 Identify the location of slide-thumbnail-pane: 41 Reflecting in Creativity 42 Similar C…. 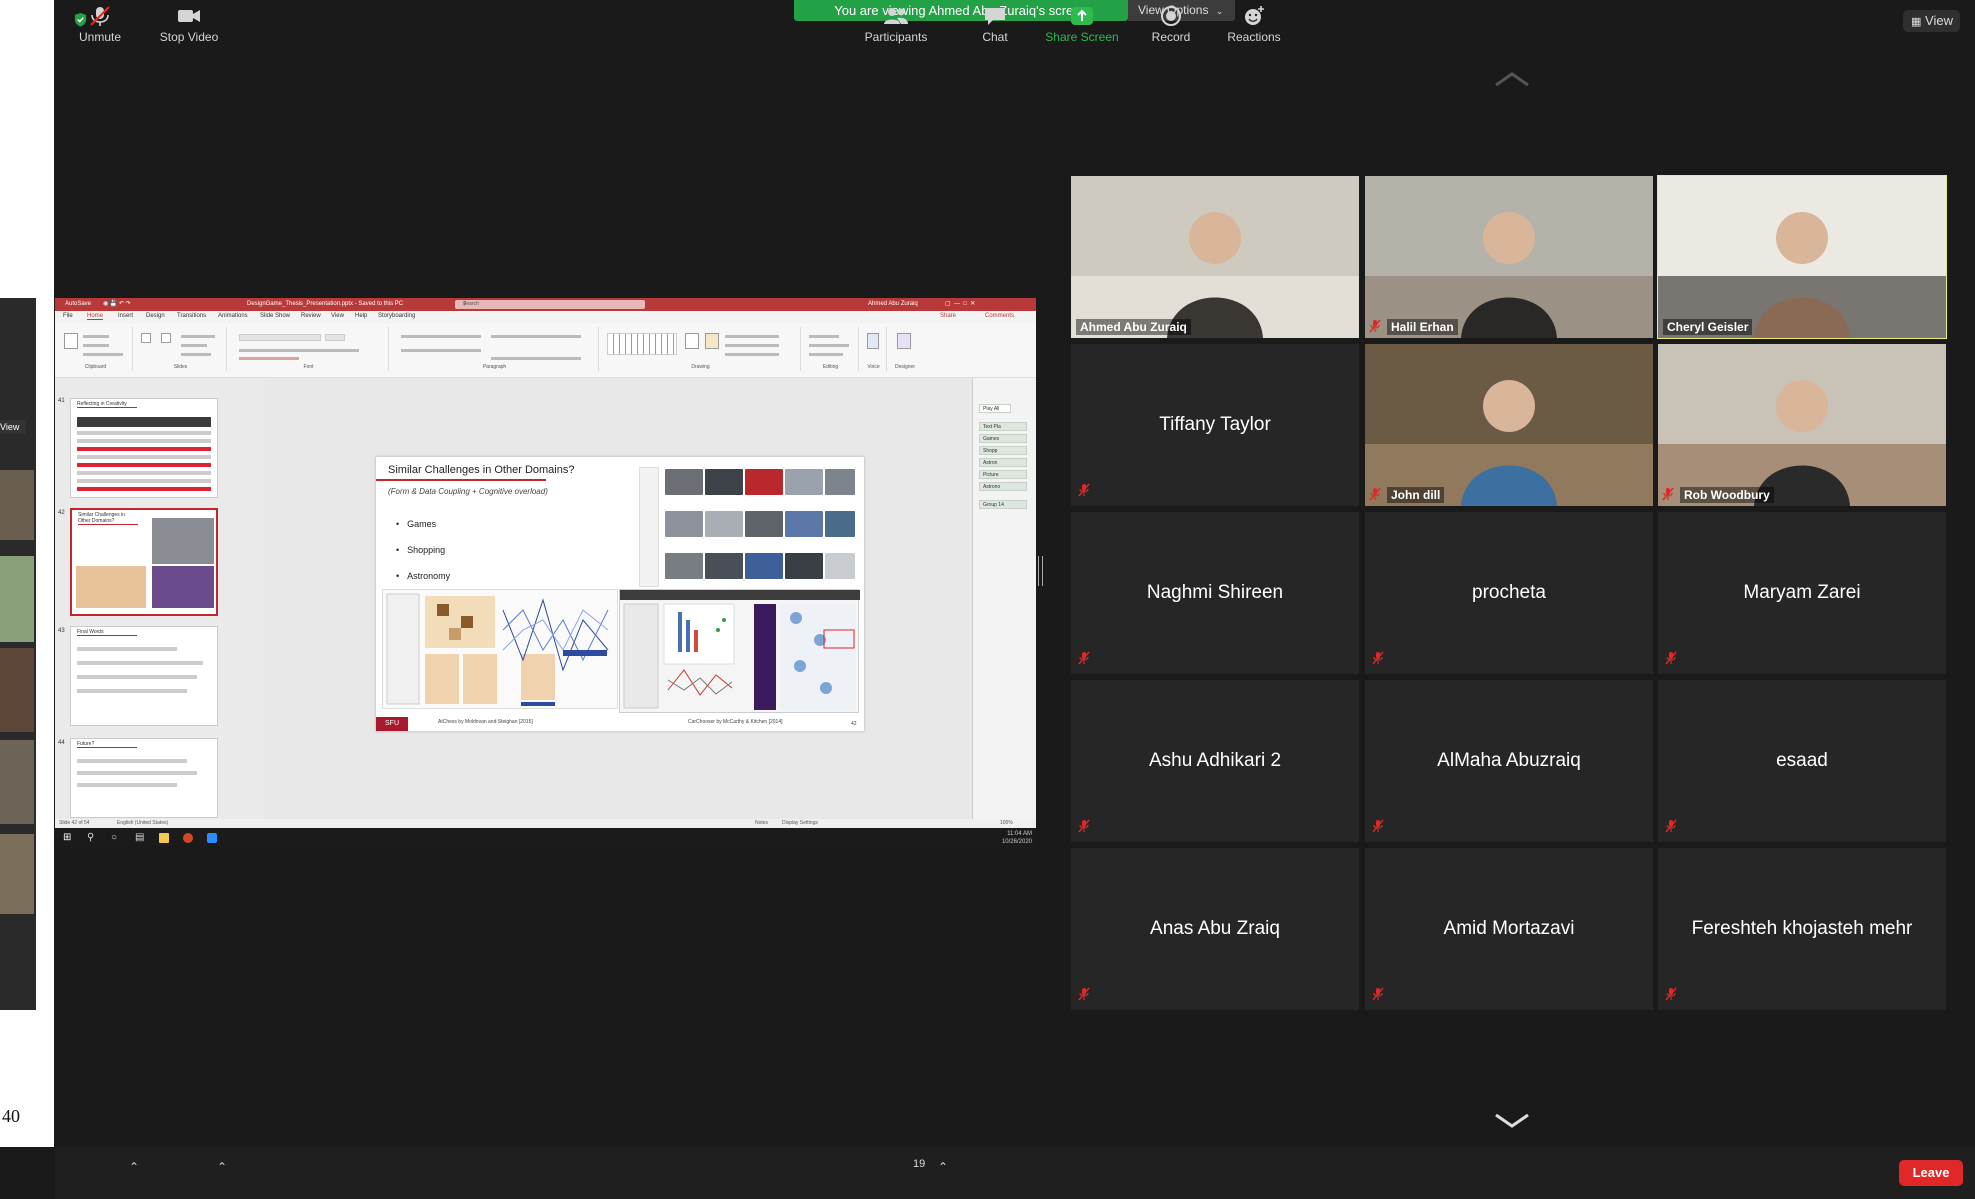
(160, 598).